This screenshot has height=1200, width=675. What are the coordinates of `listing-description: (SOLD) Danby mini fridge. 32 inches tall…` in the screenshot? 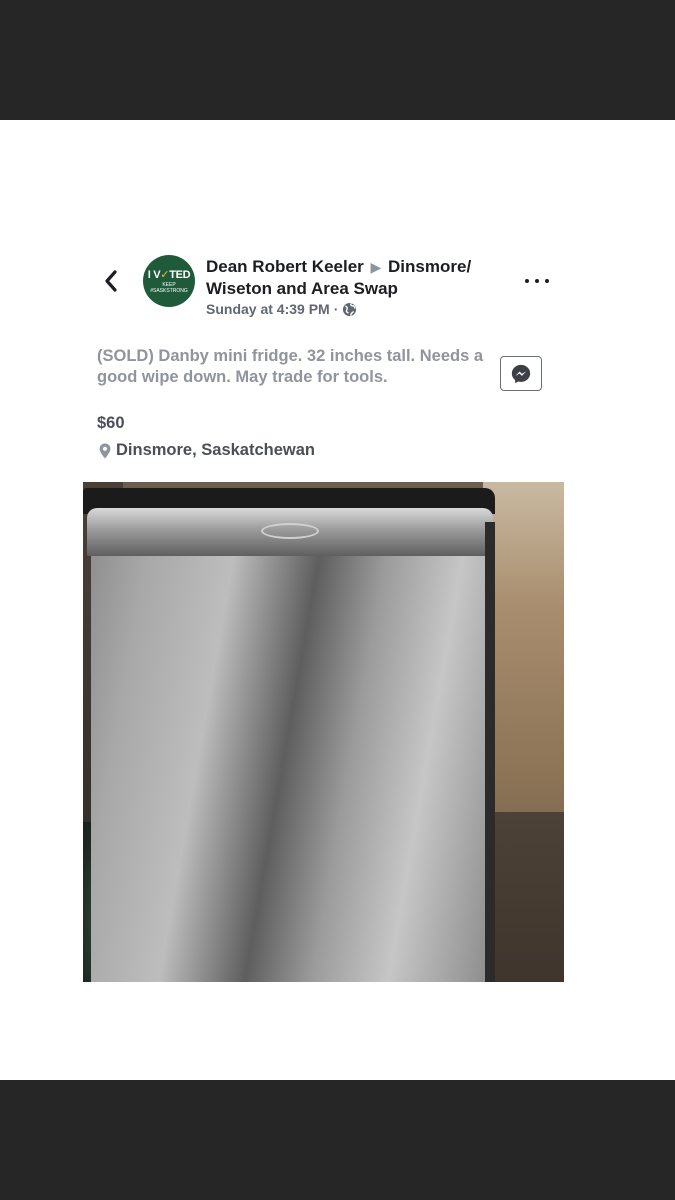 It's located at (290, 366).